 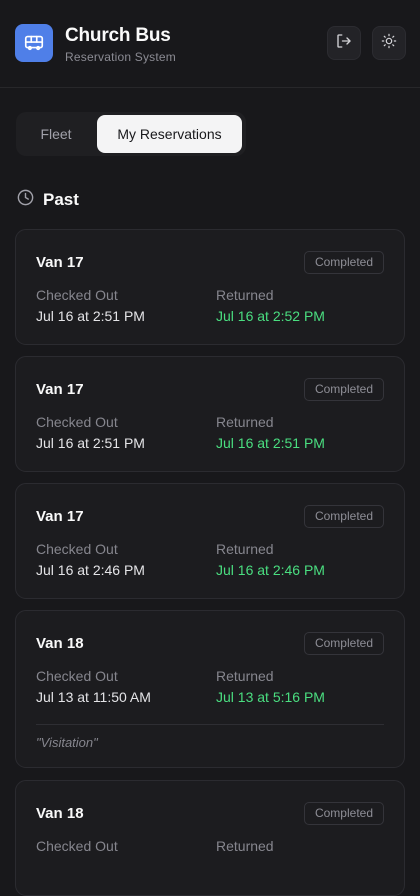 What do you see at coordinates (270, 570) in the screenshot?
I see `returned-value: Jul 16 at 2:46 PM` at bounding box center [270, 570].